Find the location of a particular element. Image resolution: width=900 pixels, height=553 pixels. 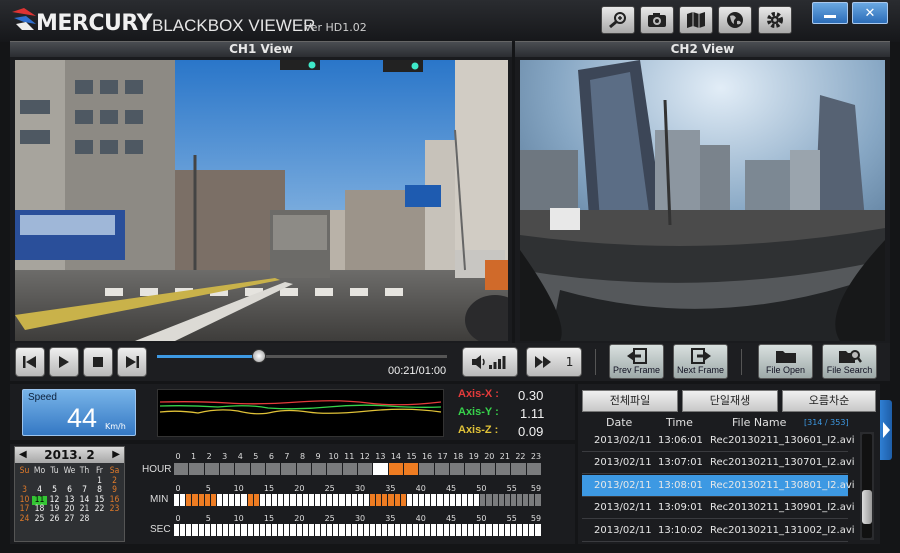

timeline-tick: 15 is located at coordinates (411, 456).